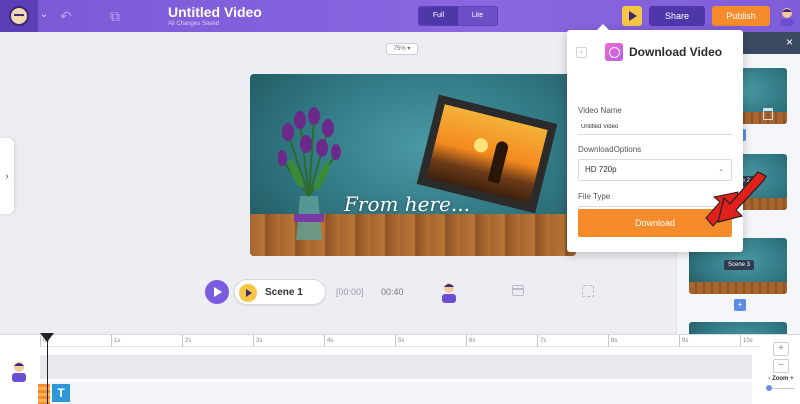 Image resolution: width=800 pixels, height=404 pixels. What do you see at coordinates (194, 24) in the screenshot?
I see `save-status: All Changes Saved` at bounding box center [194, 24].